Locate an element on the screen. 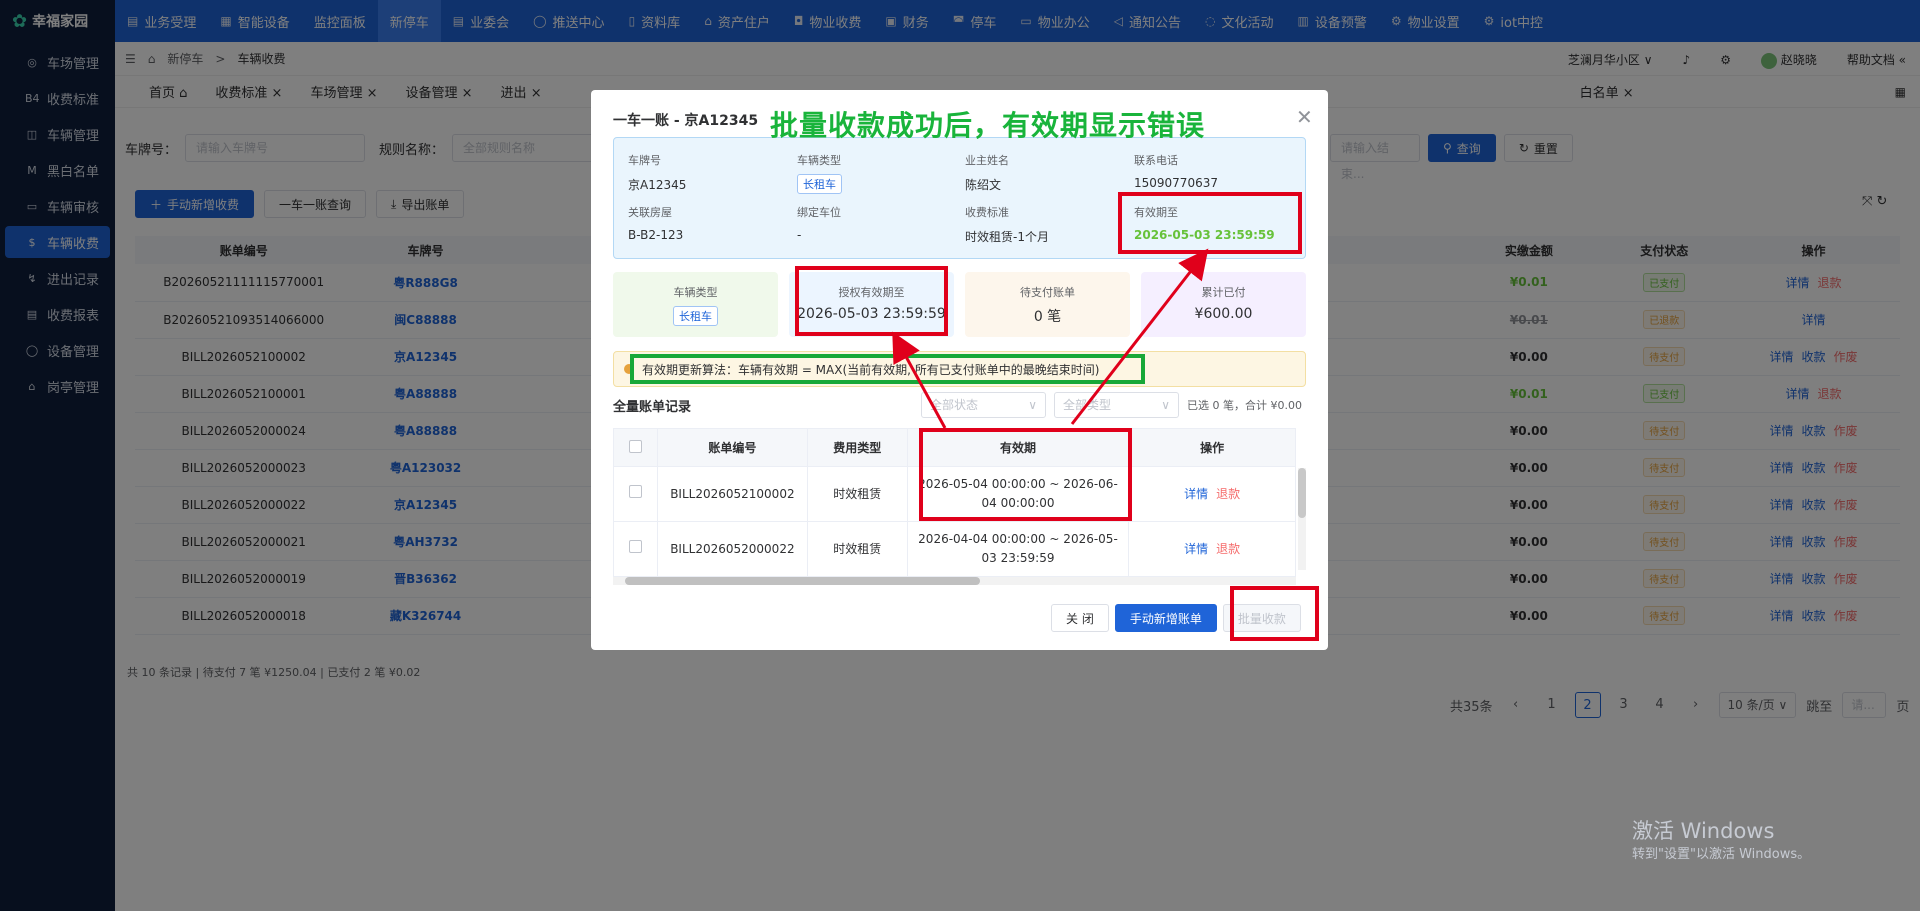 The width and height of the screenshot is (1920, 911). annotation-arrows is located at coordinates (1050, 338).